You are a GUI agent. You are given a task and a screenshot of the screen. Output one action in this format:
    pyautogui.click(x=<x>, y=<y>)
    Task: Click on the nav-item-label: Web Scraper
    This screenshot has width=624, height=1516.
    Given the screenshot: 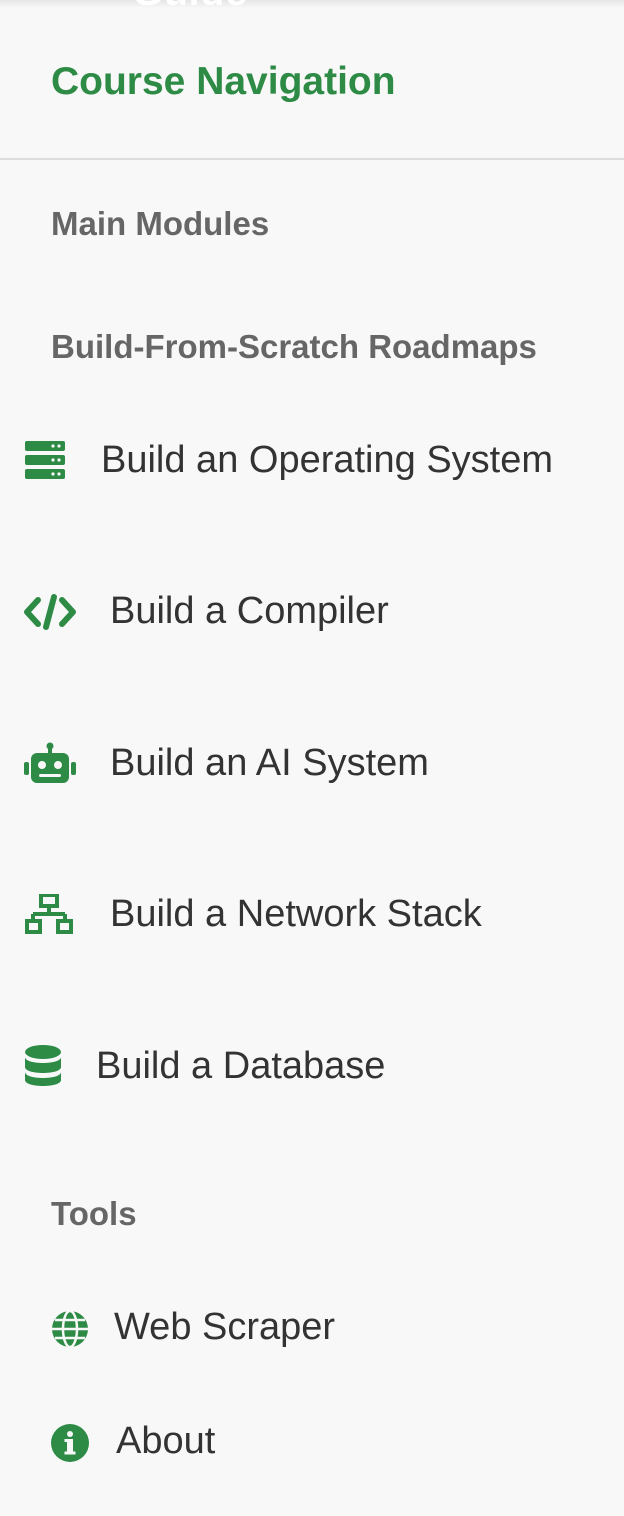 What is the action you would take?
    pyautogui.click(x=225, y=1327)
    